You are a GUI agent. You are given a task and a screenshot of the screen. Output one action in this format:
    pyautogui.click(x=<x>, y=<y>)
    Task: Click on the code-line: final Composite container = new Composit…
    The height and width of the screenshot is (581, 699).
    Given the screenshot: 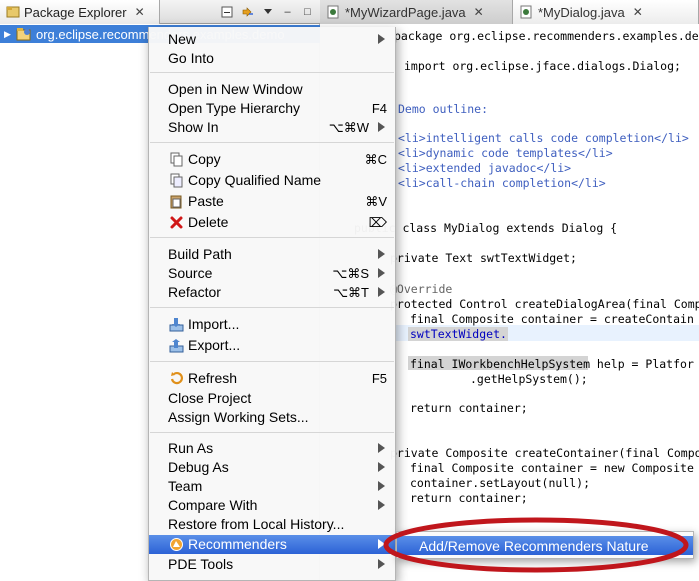 What is the action you would take?
    pyautogui.click(x=552, y=468)
    